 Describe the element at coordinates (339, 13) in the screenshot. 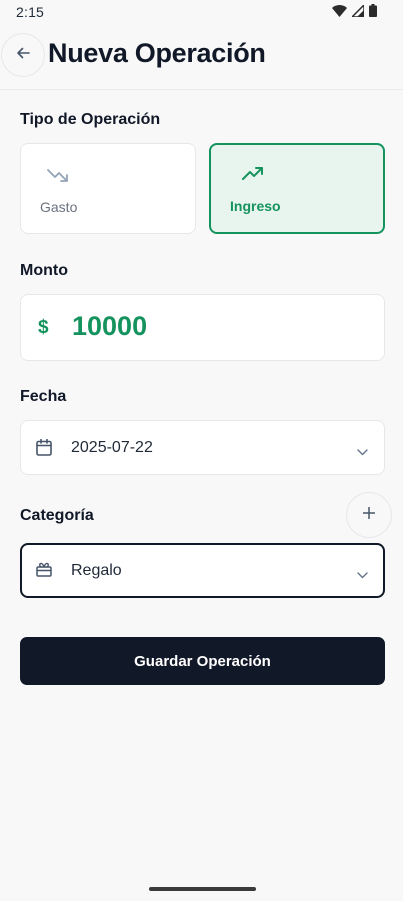

I see `wifi-icon` at that location.